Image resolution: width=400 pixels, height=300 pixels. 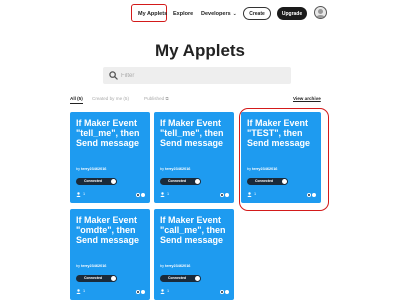 I want to click on upgrade-button: Upgrade, so click(x=292, y=13).